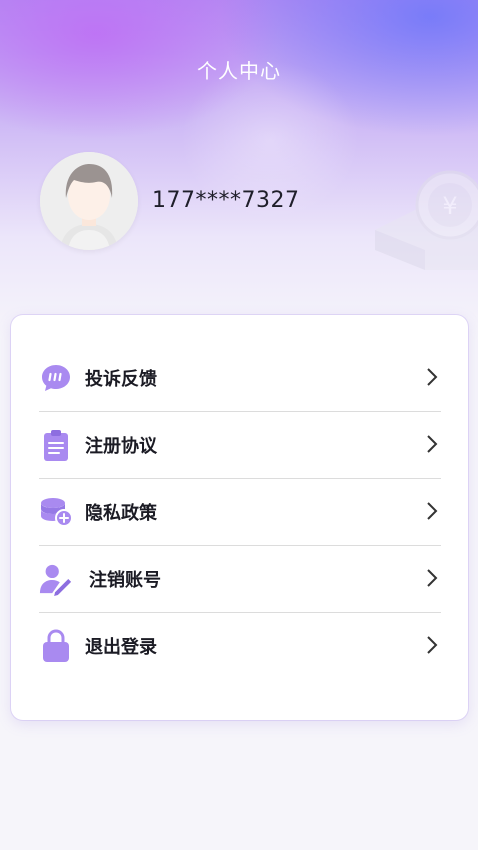 This screenshot has width=478, height=850. What do you see at coordinates (56, 579) in the screenshot?
I see `user-edit-icon` at bounding box center [56, 579].